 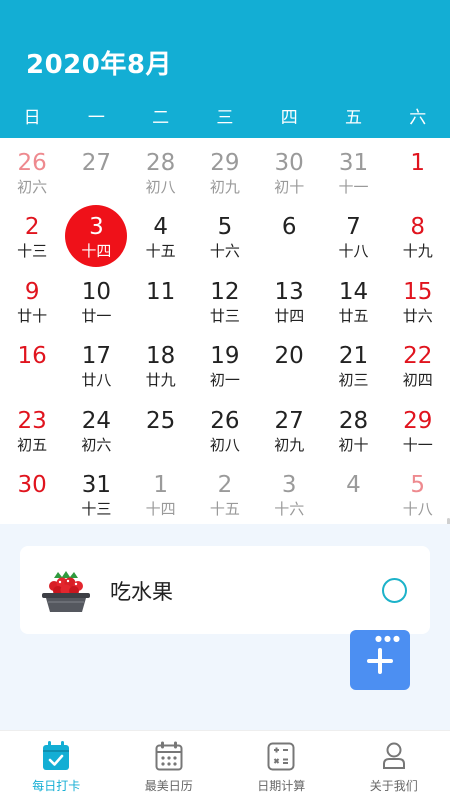 I want to click on calendar-day: 28 初八, so click(x=161, y=170).